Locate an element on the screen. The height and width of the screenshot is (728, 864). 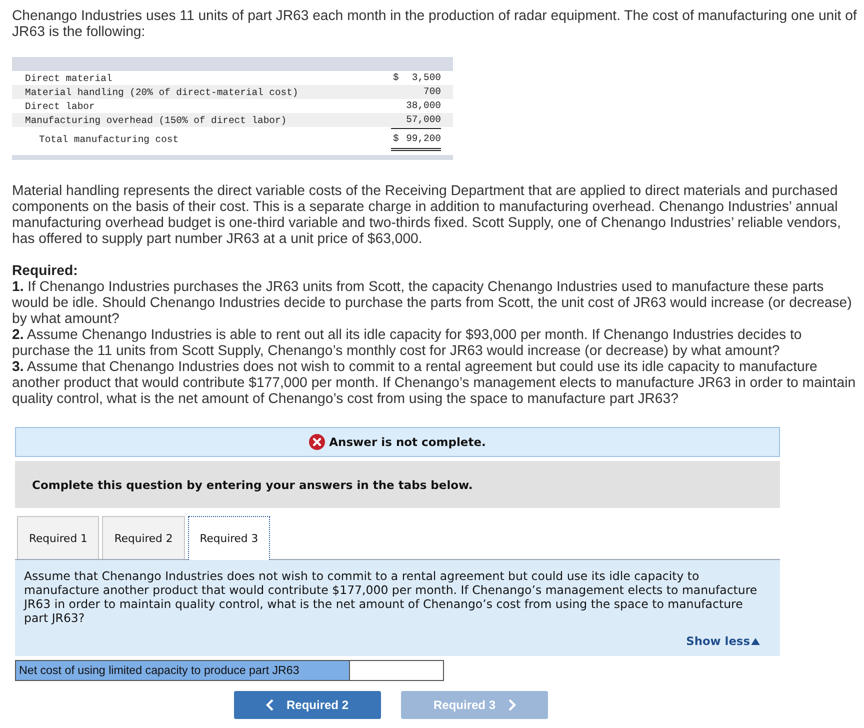
answer-field is located at coordinates (397, 670).